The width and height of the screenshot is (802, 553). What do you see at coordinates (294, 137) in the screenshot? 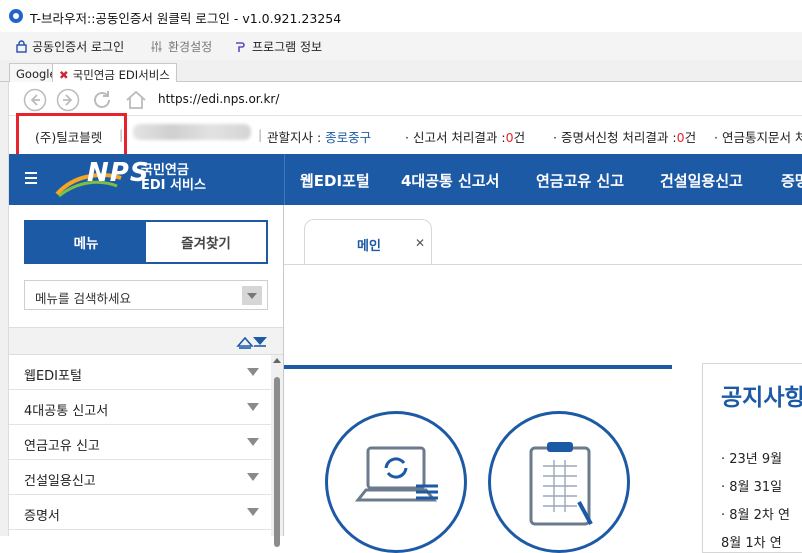
I see `branch-label: 관할지사 :` at bounding box center [294, 137].